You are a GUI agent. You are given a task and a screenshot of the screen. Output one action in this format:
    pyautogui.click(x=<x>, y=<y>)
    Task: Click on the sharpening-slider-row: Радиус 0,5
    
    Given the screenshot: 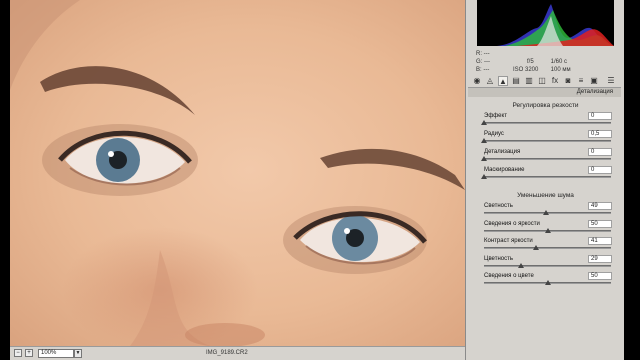 What is the action you would take?
    pyautogui.click(x=546, y=139)
    